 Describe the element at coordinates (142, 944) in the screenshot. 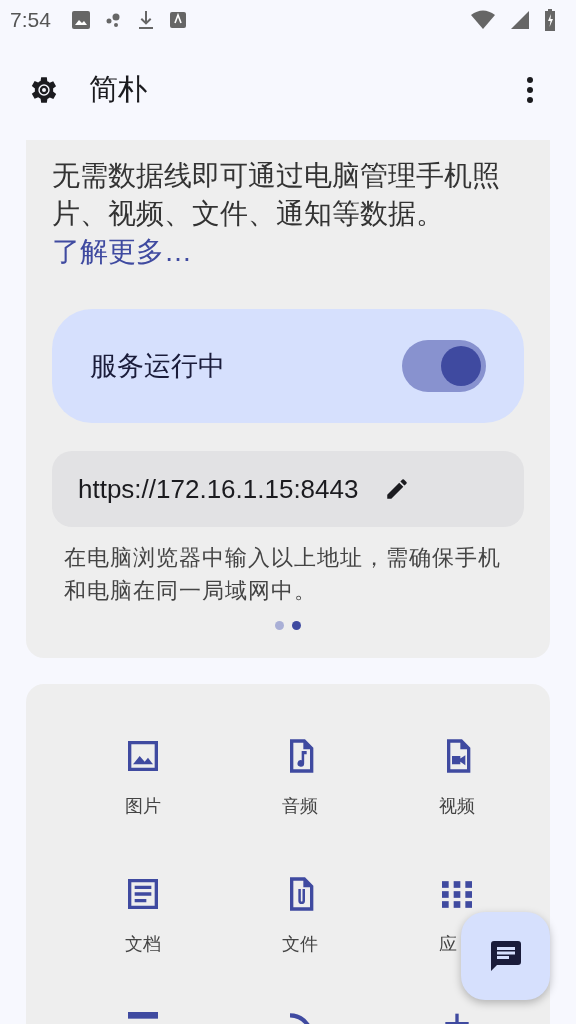

I see `feature-label: 文档` at that location.